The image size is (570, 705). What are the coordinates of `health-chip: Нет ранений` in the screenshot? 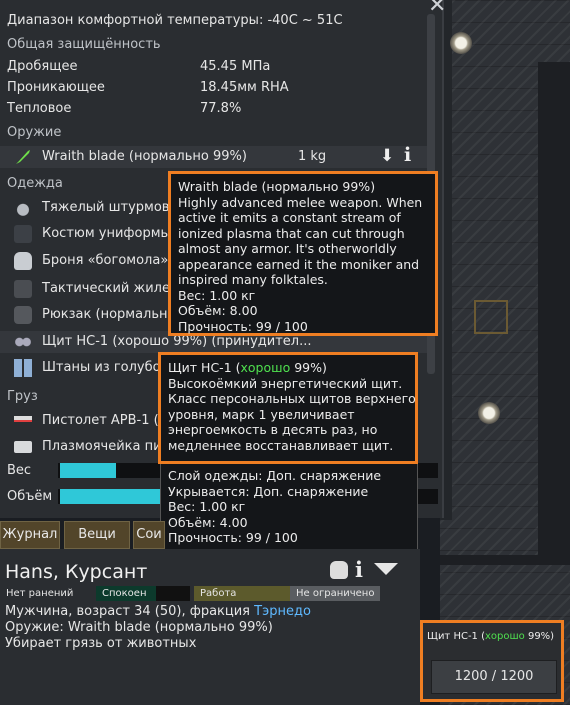 It's located at (49, 593).